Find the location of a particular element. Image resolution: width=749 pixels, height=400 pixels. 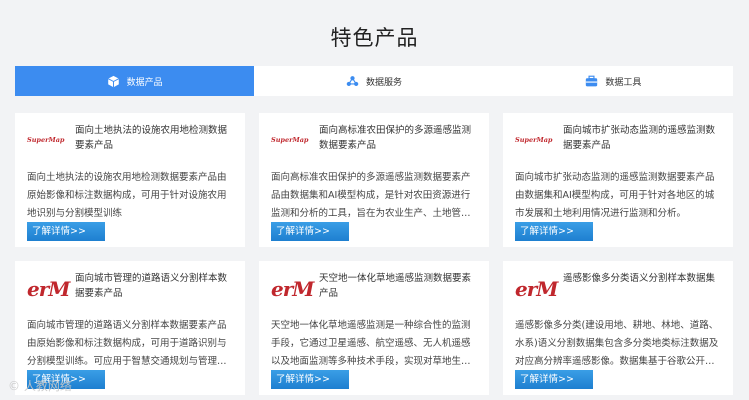

page-title: 特色产品 is located at coordinates (374, 38).